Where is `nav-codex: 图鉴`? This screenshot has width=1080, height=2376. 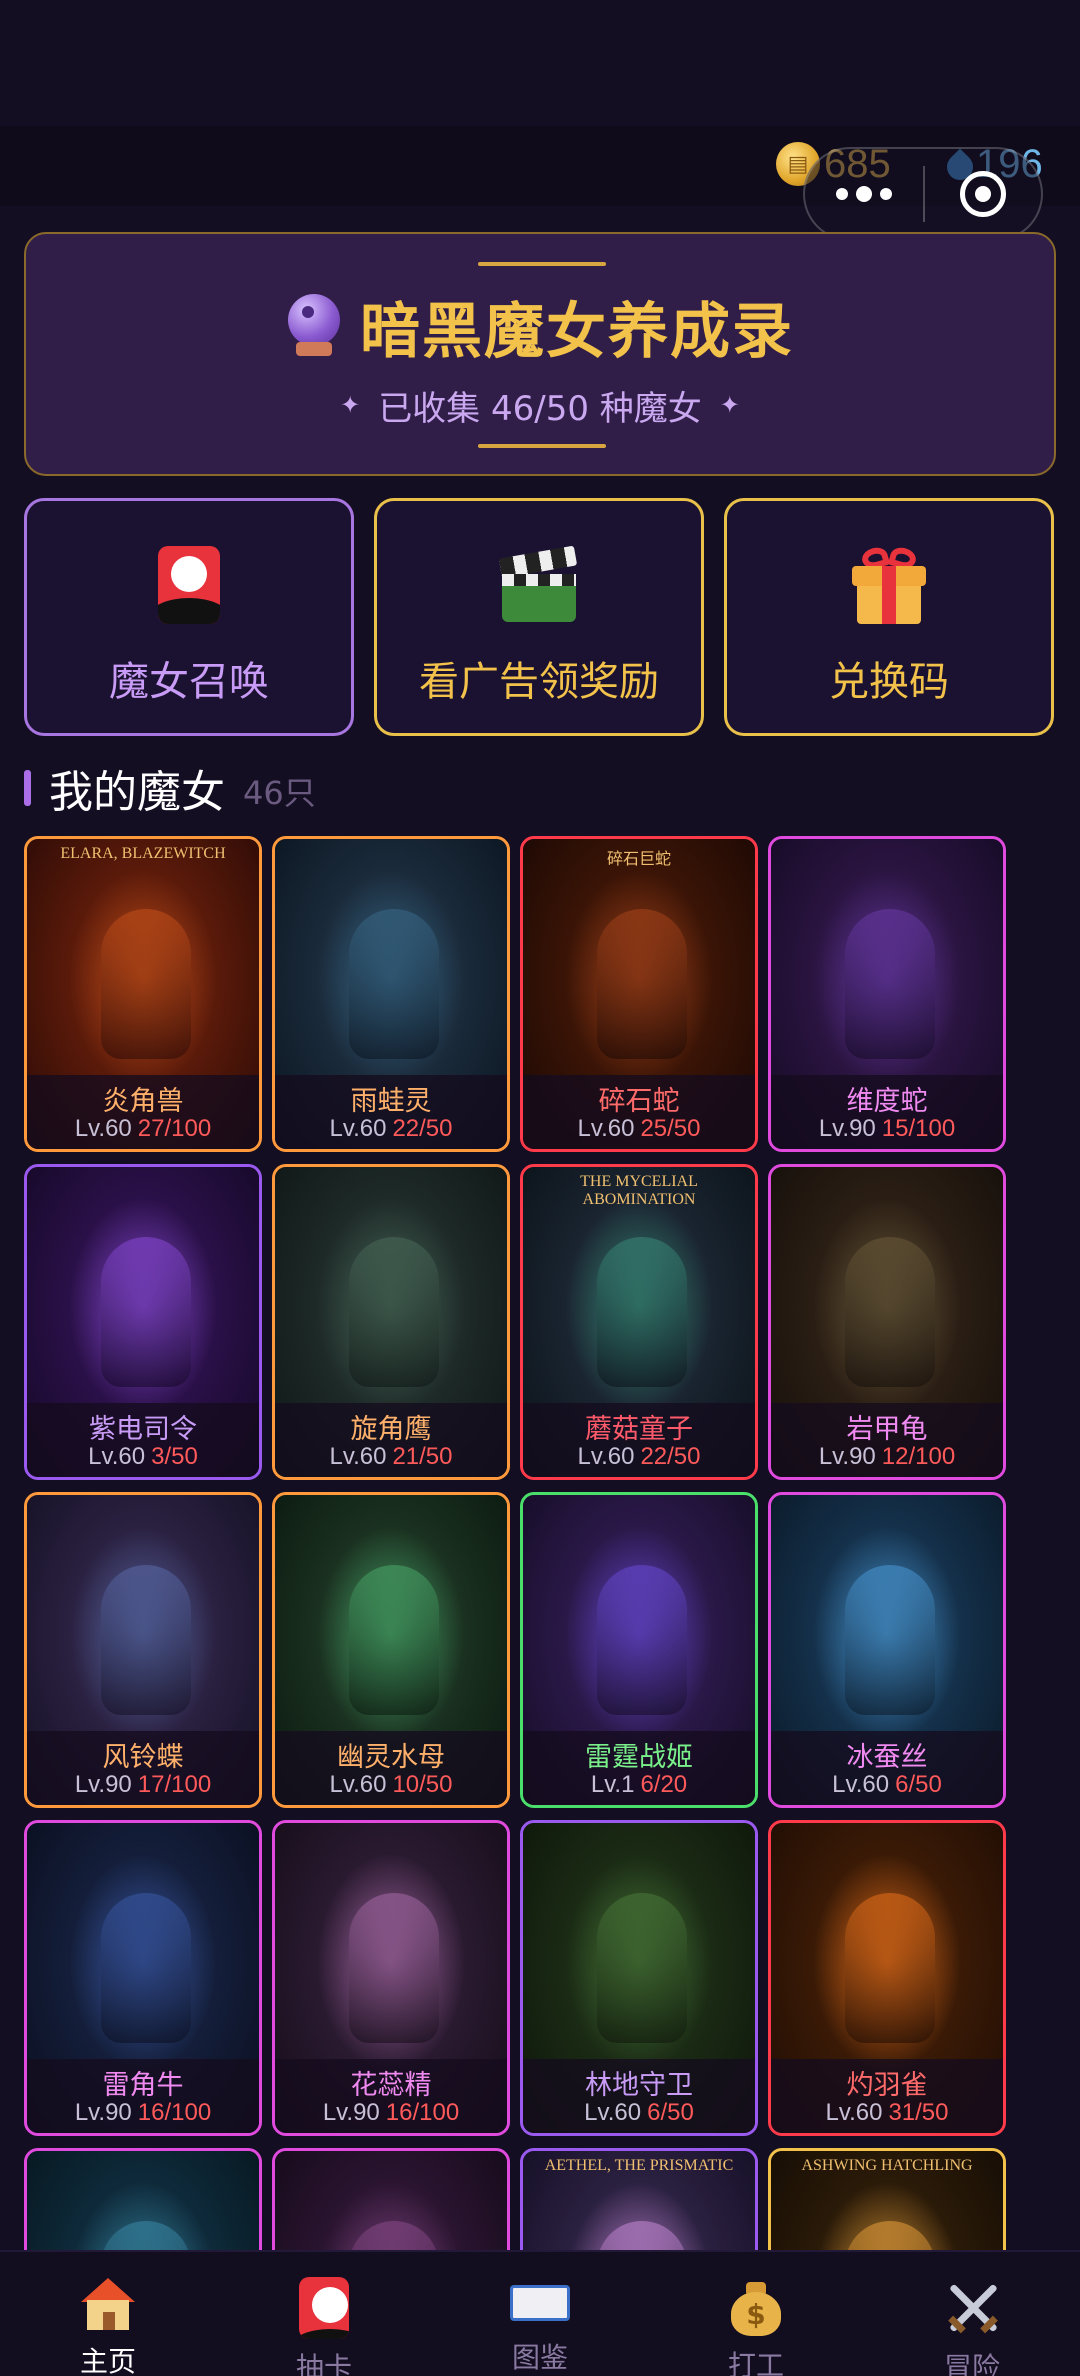
nav-codex: 图鉴 is located at coordinates (540, 2314).